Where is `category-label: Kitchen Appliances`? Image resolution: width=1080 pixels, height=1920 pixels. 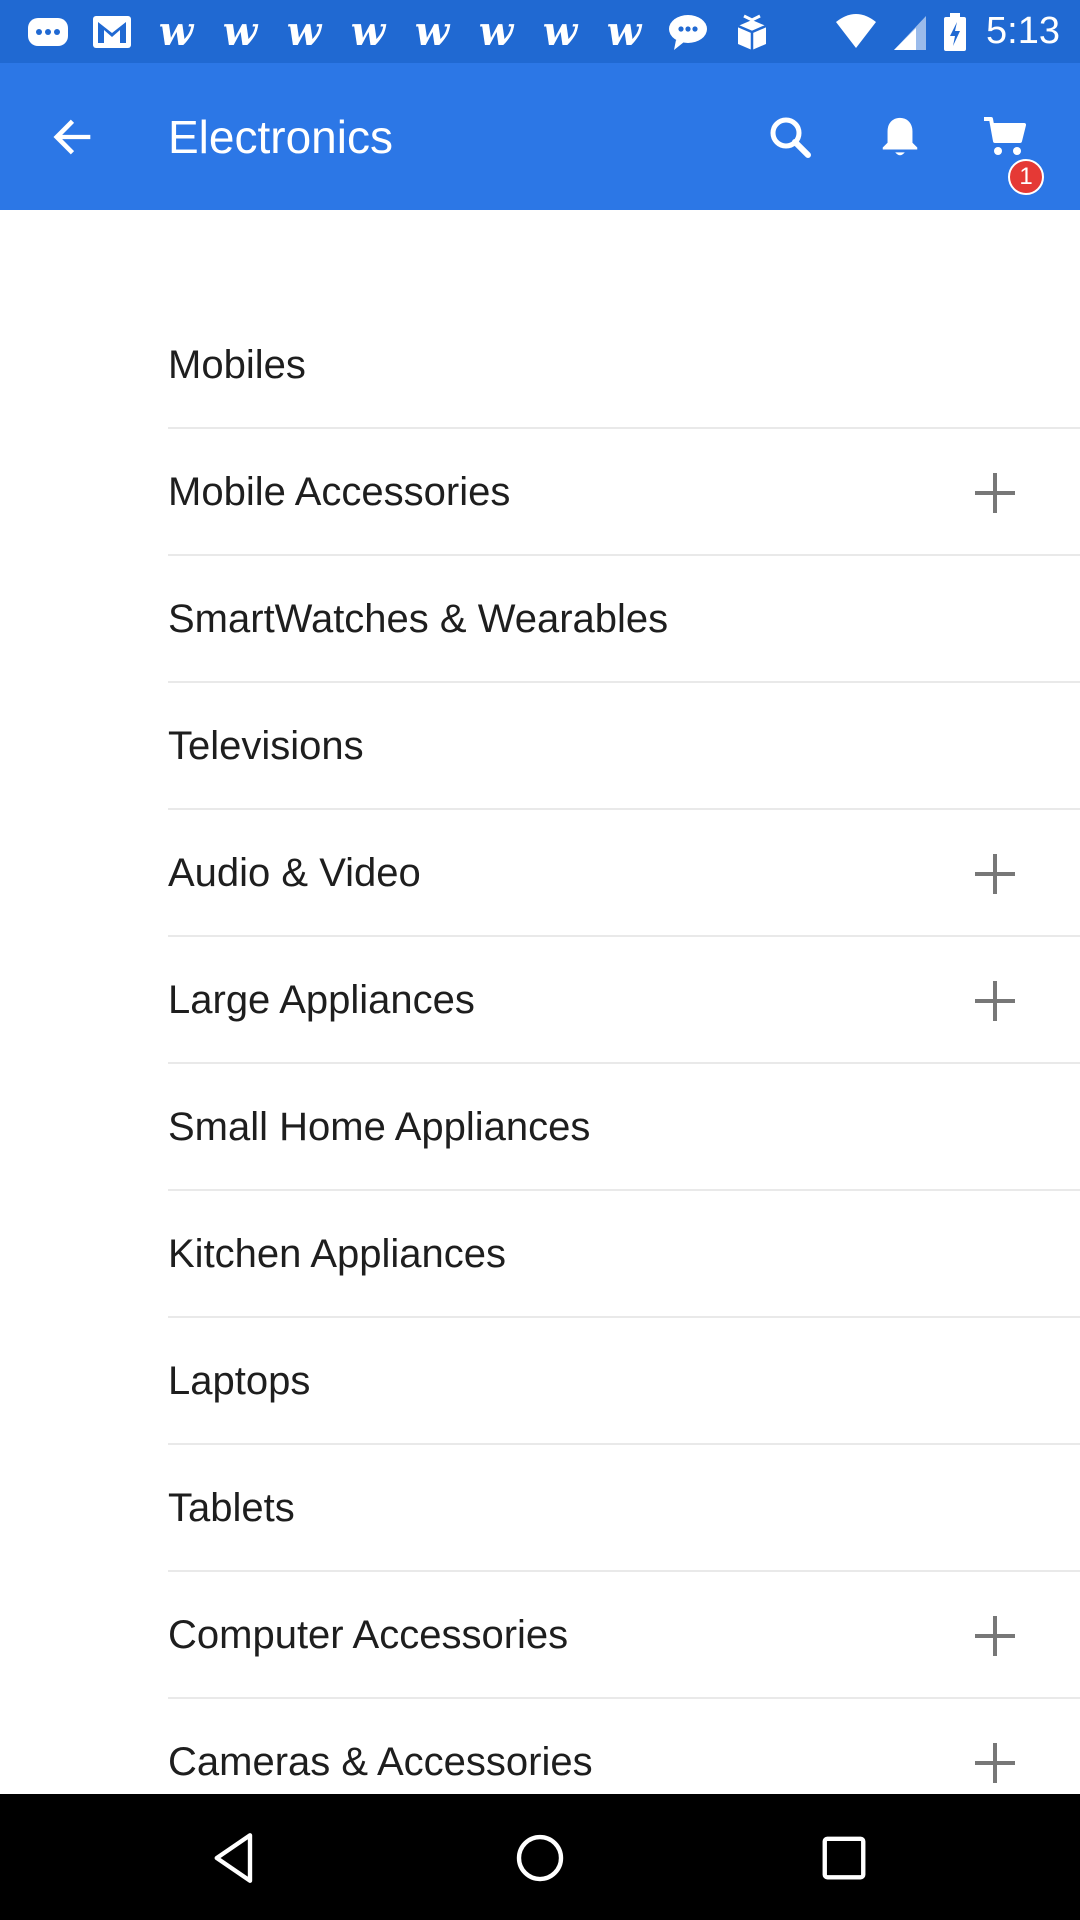 category-label: Kitchen Appliances is located at coordinates (337, 1254).